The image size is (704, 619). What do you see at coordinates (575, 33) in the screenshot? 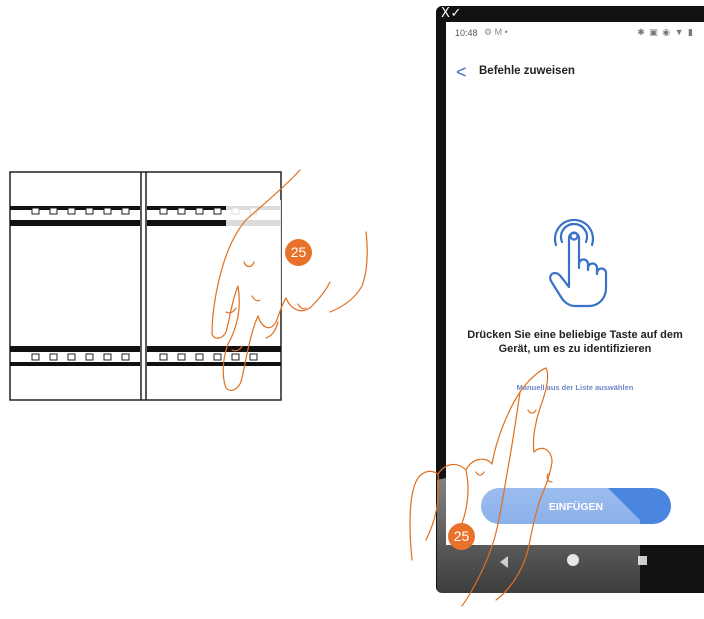
I see `status-bar: 10:48 ⚙ M • ✱ ▣ ◉ ▼ ▮` at bounding box center [575, 33].